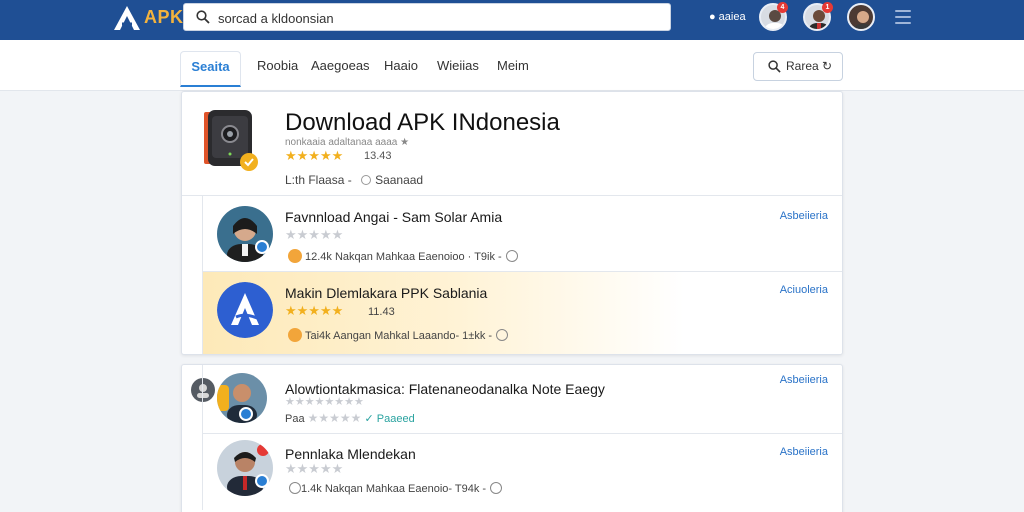 The image size is (1024, 512). I want to click on list-item-meta: 1.4k Nakqan Mahkaa Eaenoio- T94k -, so click(394, 488).